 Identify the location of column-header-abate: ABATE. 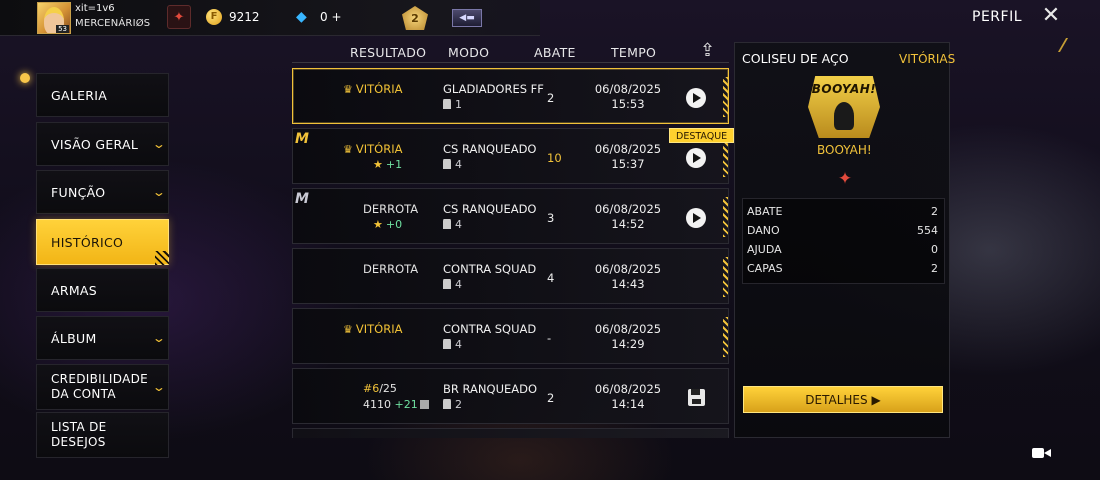
(555, 52).